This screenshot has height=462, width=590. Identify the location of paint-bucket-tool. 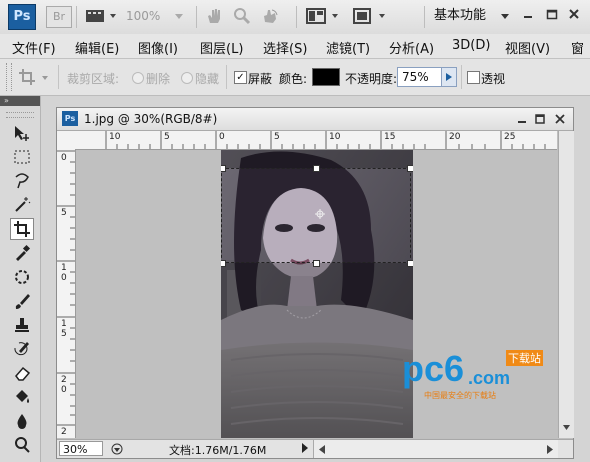
(22, 397).